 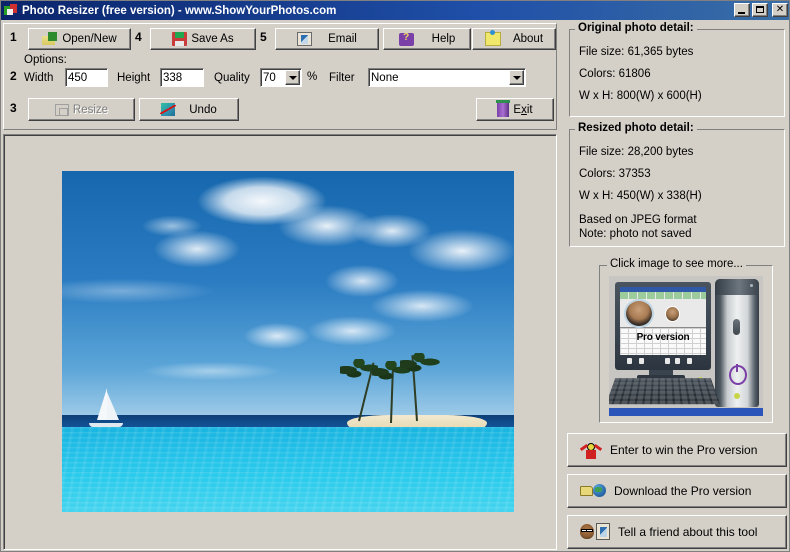 What do you see at coordinates (742, 10) in the screenshot?
I see `minimize-button` at bounding box center [742, 10].